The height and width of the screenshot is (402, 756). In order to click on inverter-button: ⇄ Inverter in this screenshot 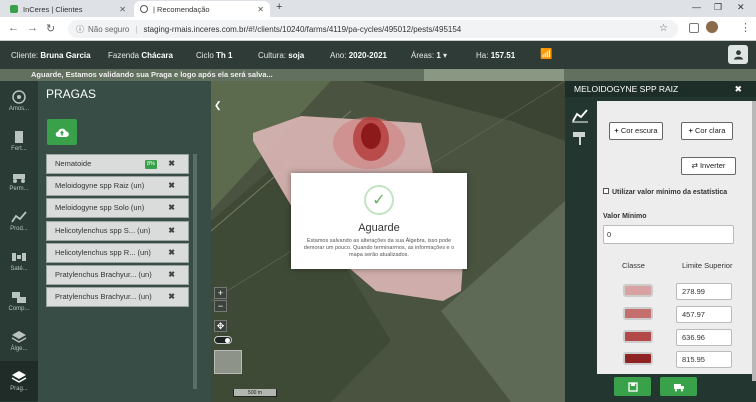, I will do `click(708, 166)`.